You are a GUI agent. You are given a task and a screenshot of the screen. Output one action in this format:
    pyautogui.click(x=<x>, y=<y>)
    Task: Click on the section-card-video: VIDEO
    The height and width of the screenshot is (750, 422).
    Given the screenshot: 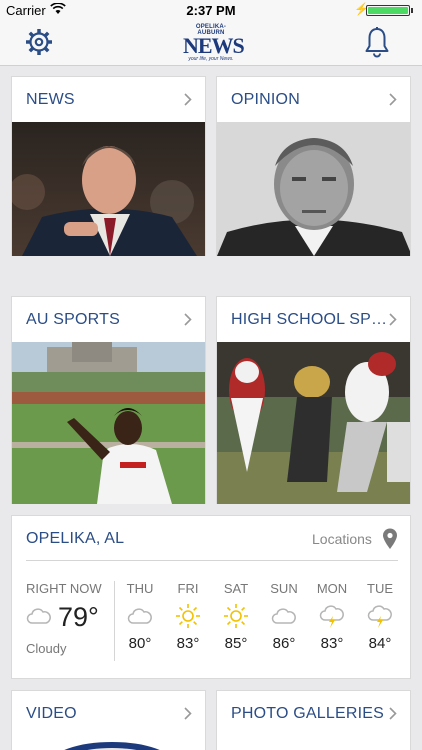 What is the action you would take?
    pyautogui.click(x=108, y=720)
    